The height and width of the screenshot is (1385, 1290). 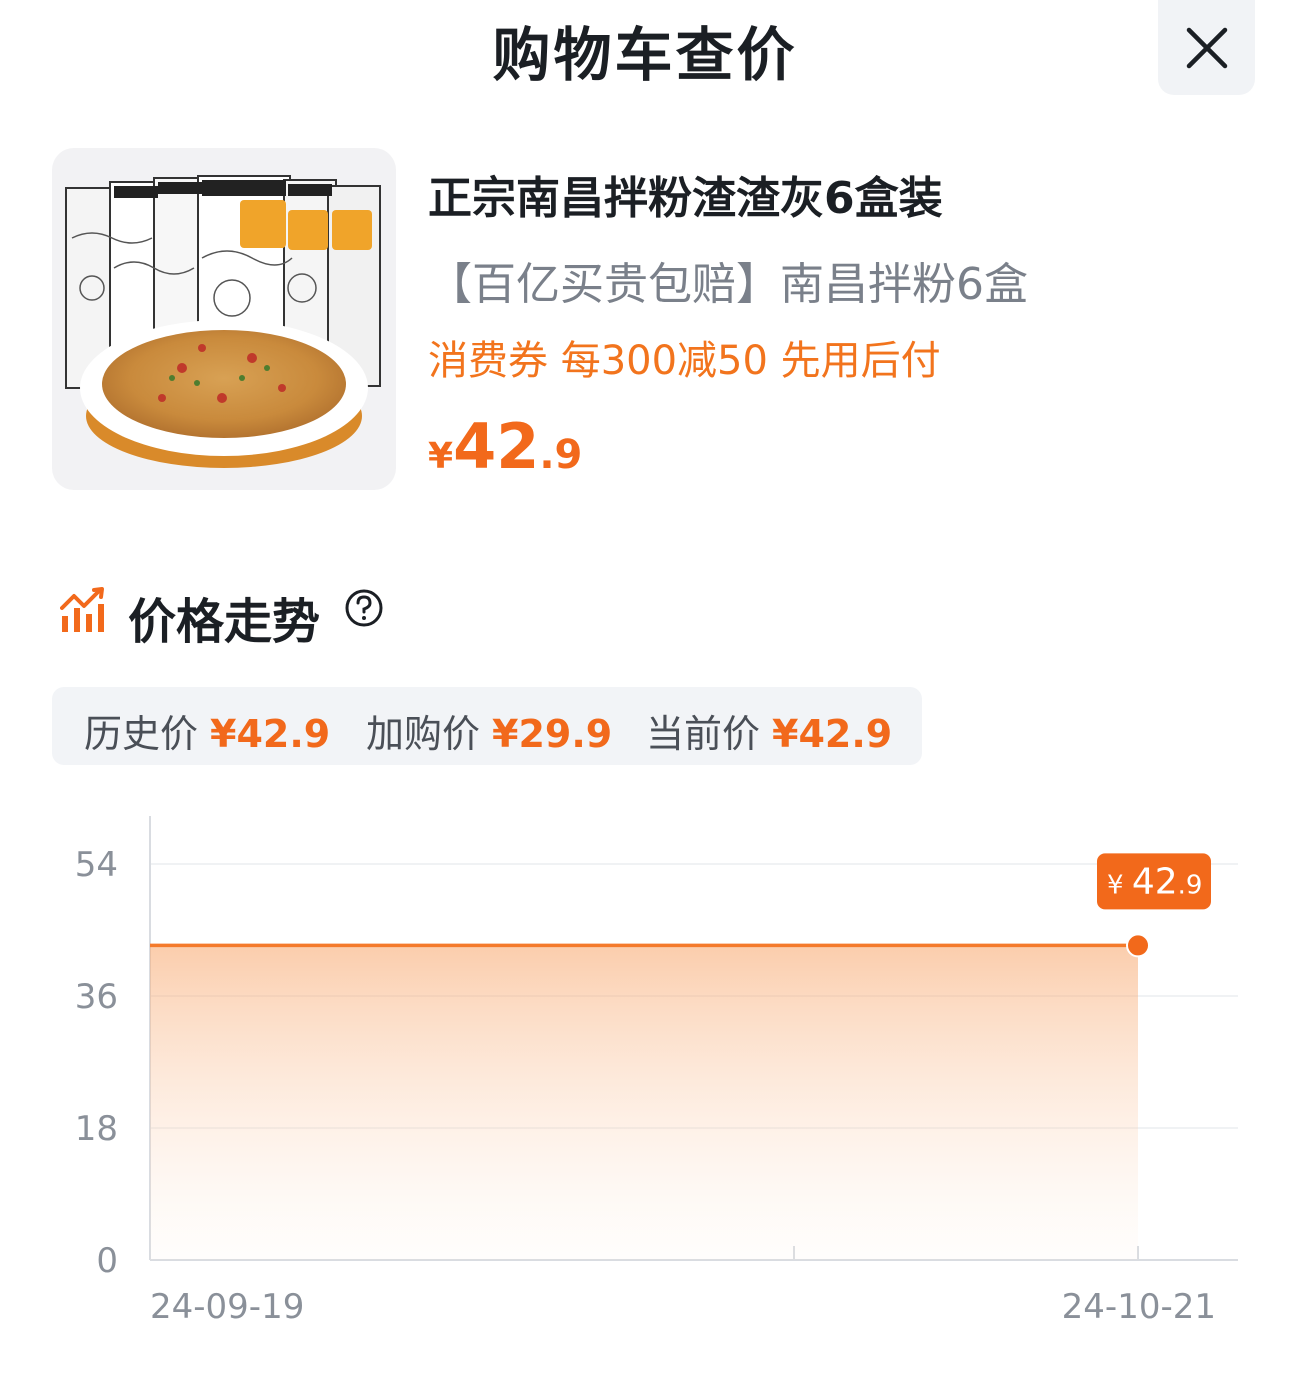 What do you see at coordinates (141, 734) in the screenshot?
I see `history-price-label: 历史价` at bounding box center [141, 734].